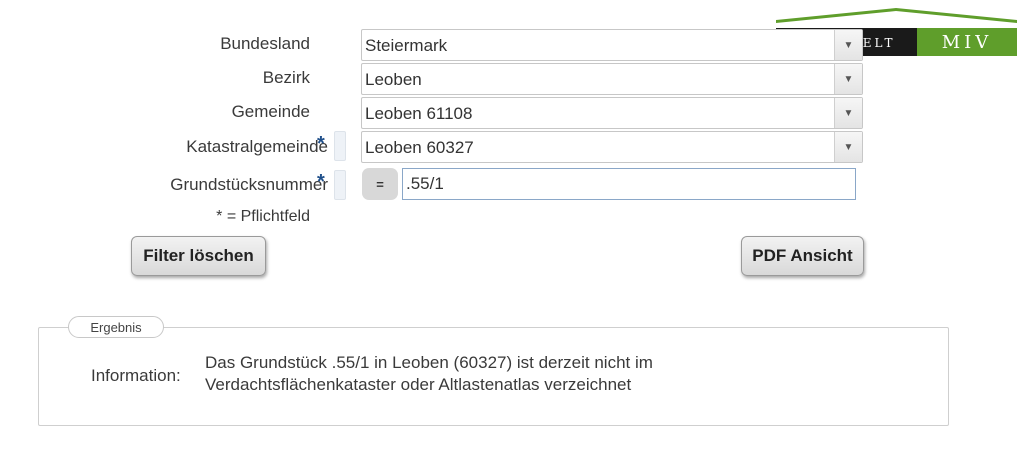 The image size is (1024, 470). Describe the element at coordinates (802, 256) in the screenshot. I see `pdf-view-button: PDF Ansicht` at that location.